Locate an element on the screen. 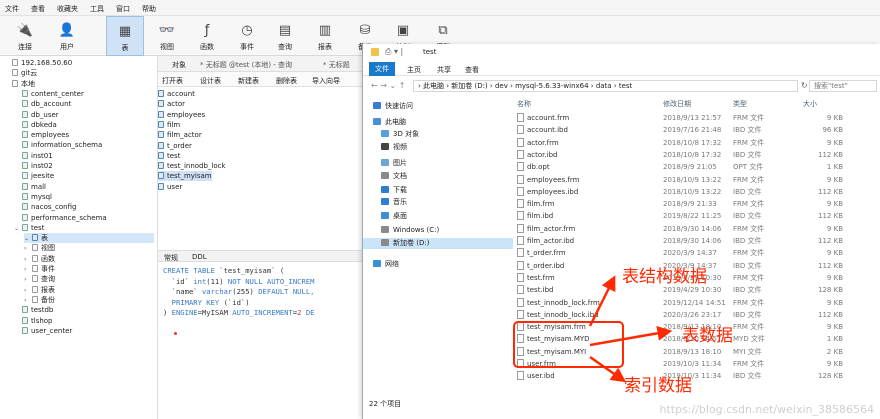 The width and height of the screenshot is (880, 419). label-table-data: 表数据 is located at coordinates (707, 336).